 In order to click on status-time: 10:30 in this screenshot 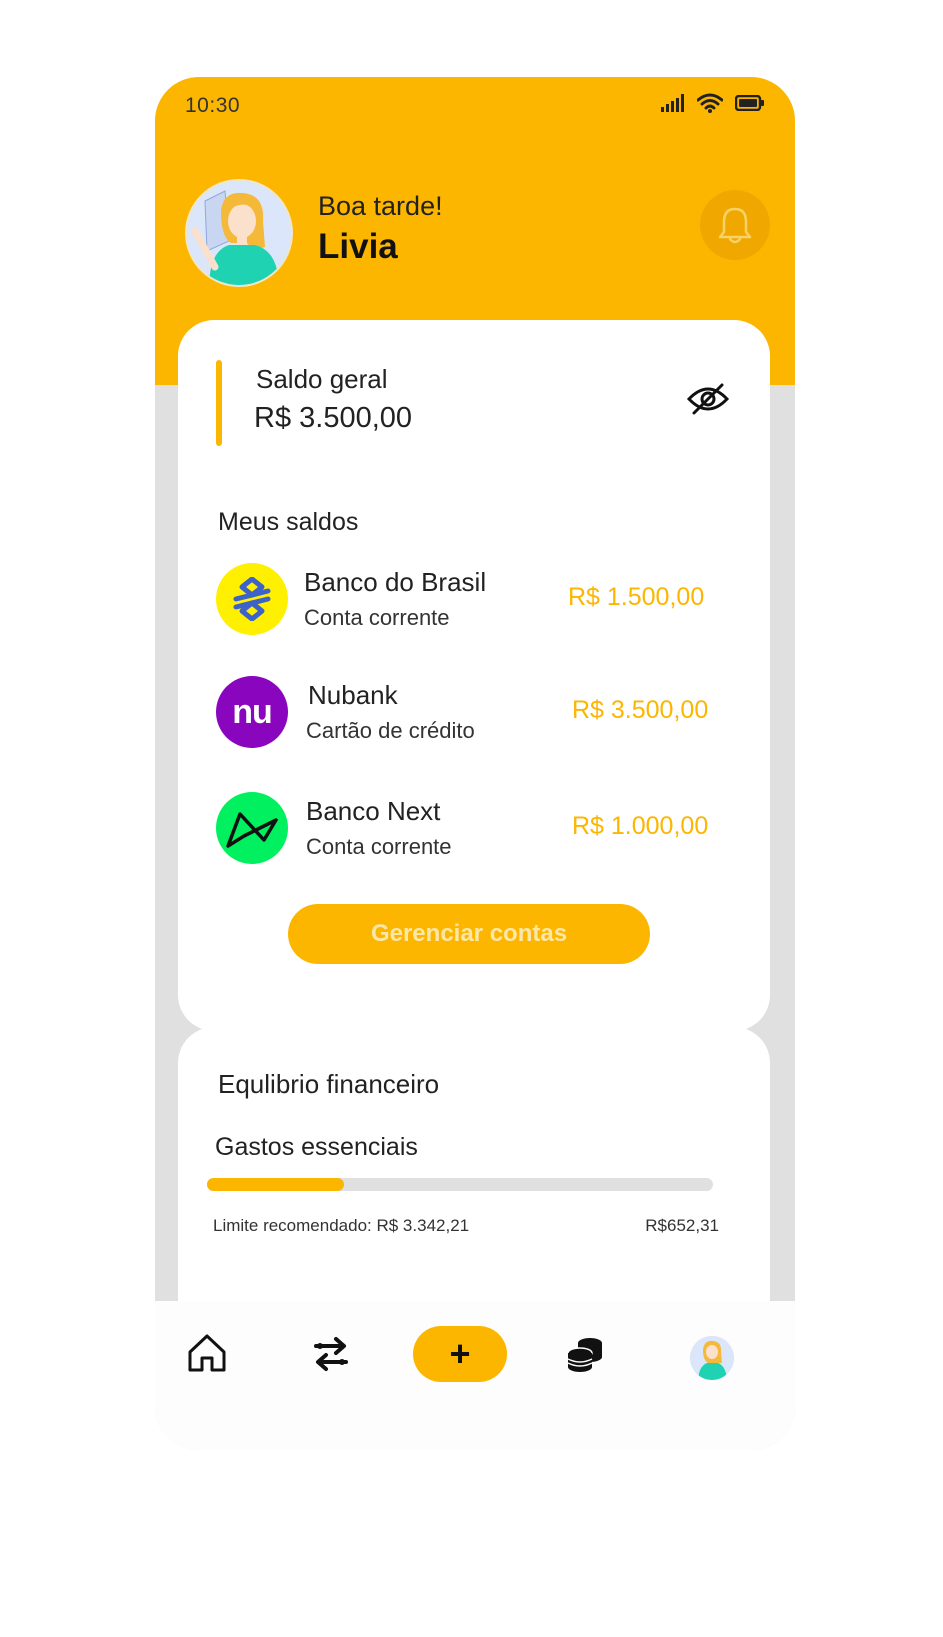, I will do `click(213, 105)`.